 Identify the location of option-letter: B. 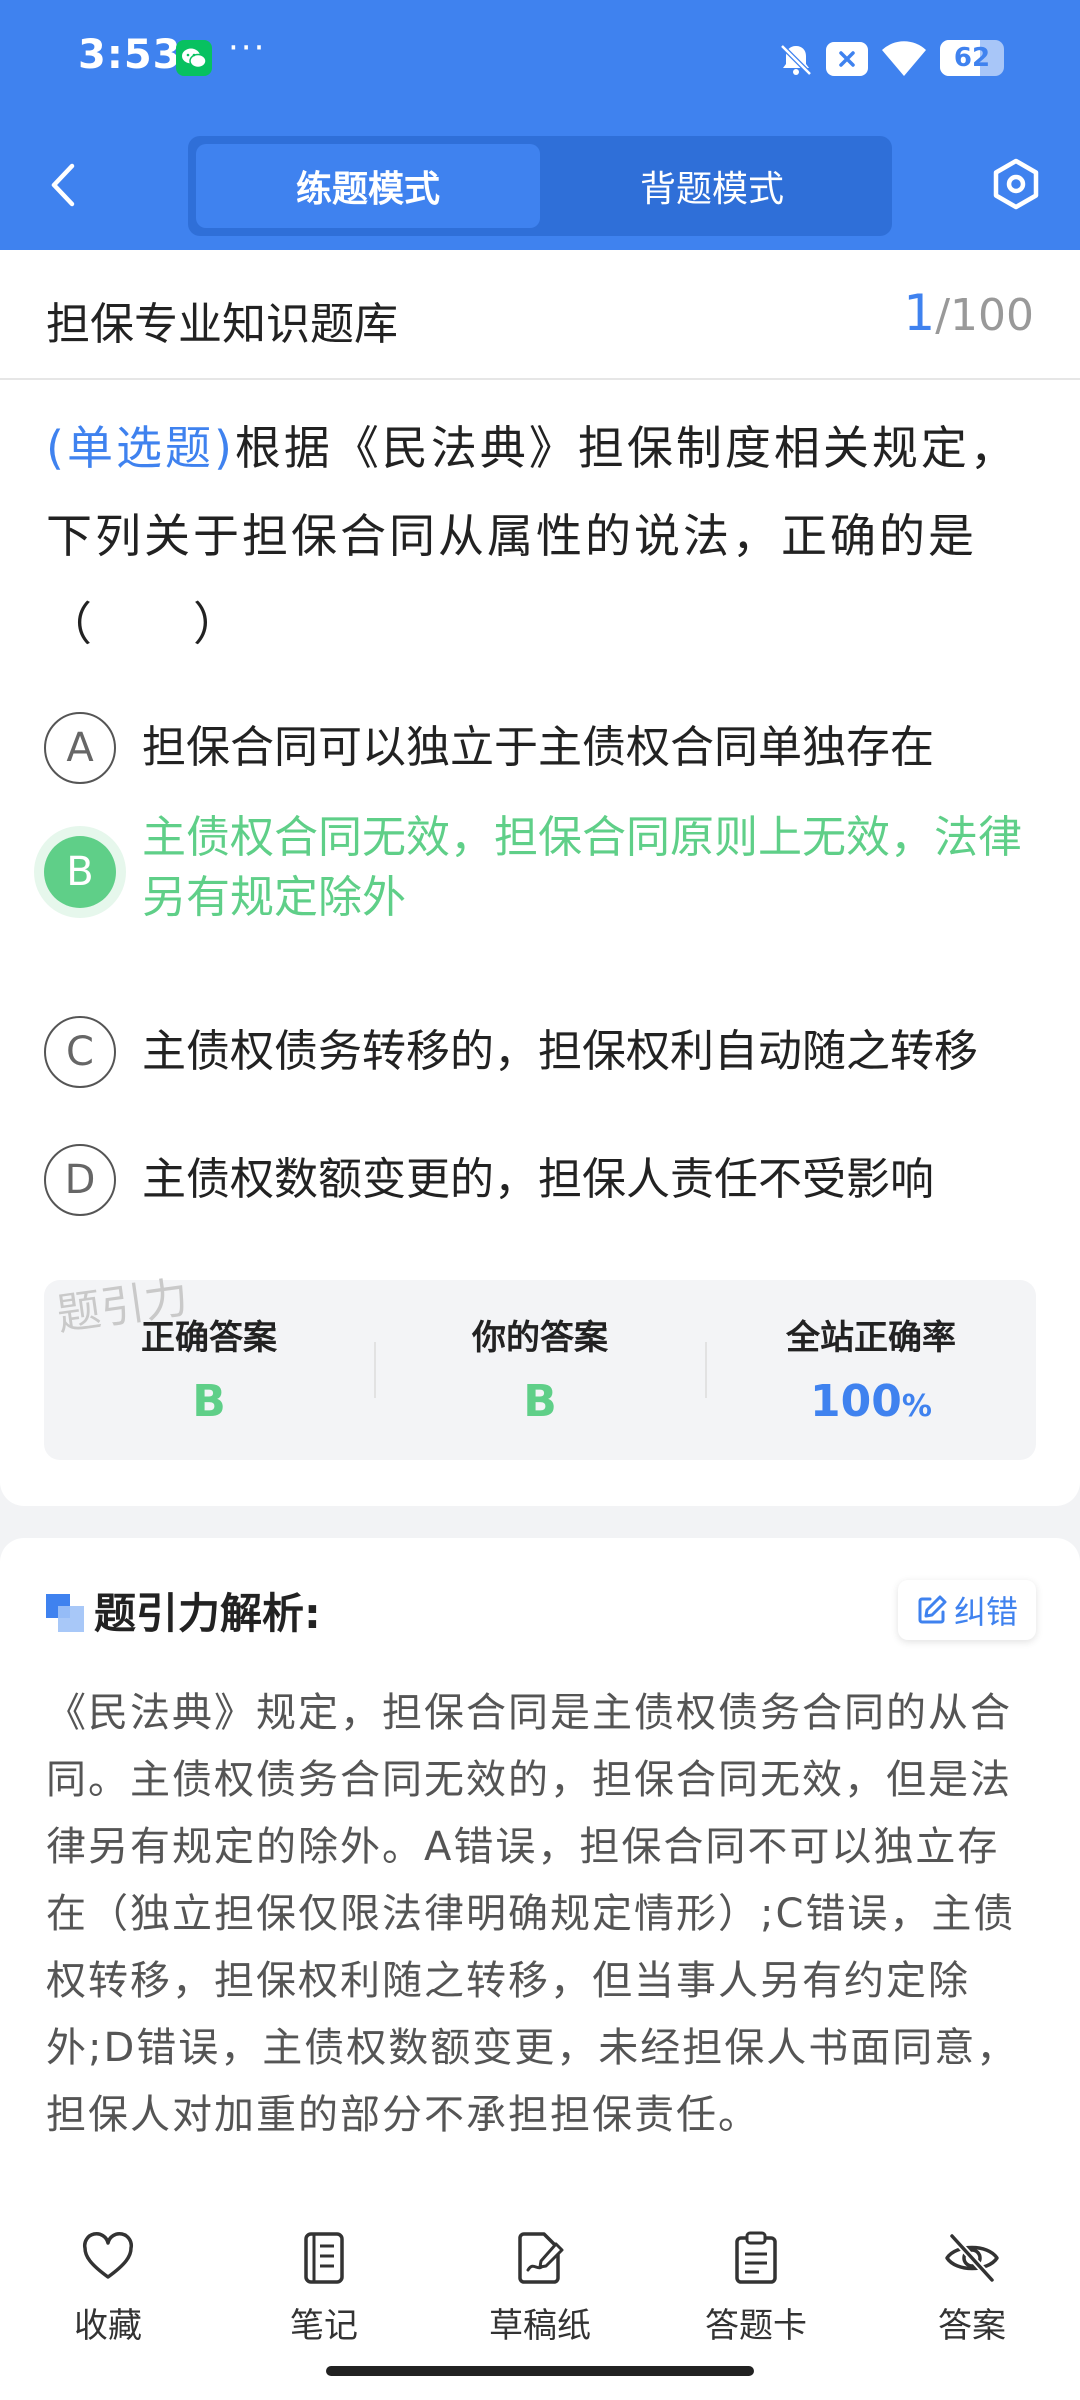
(80, 872).